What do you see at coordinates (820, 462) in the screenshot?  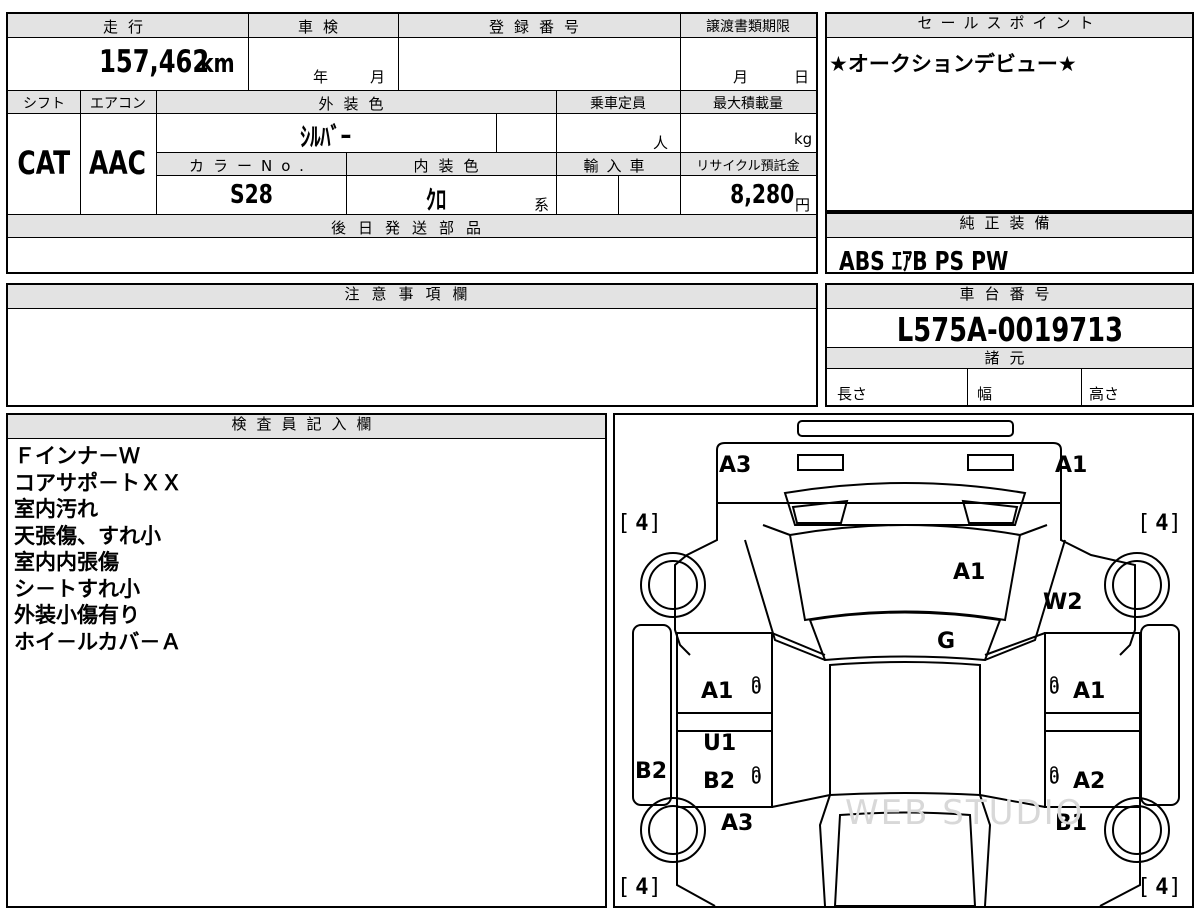 I see `left-headlight` at bounding box center [820, 462].